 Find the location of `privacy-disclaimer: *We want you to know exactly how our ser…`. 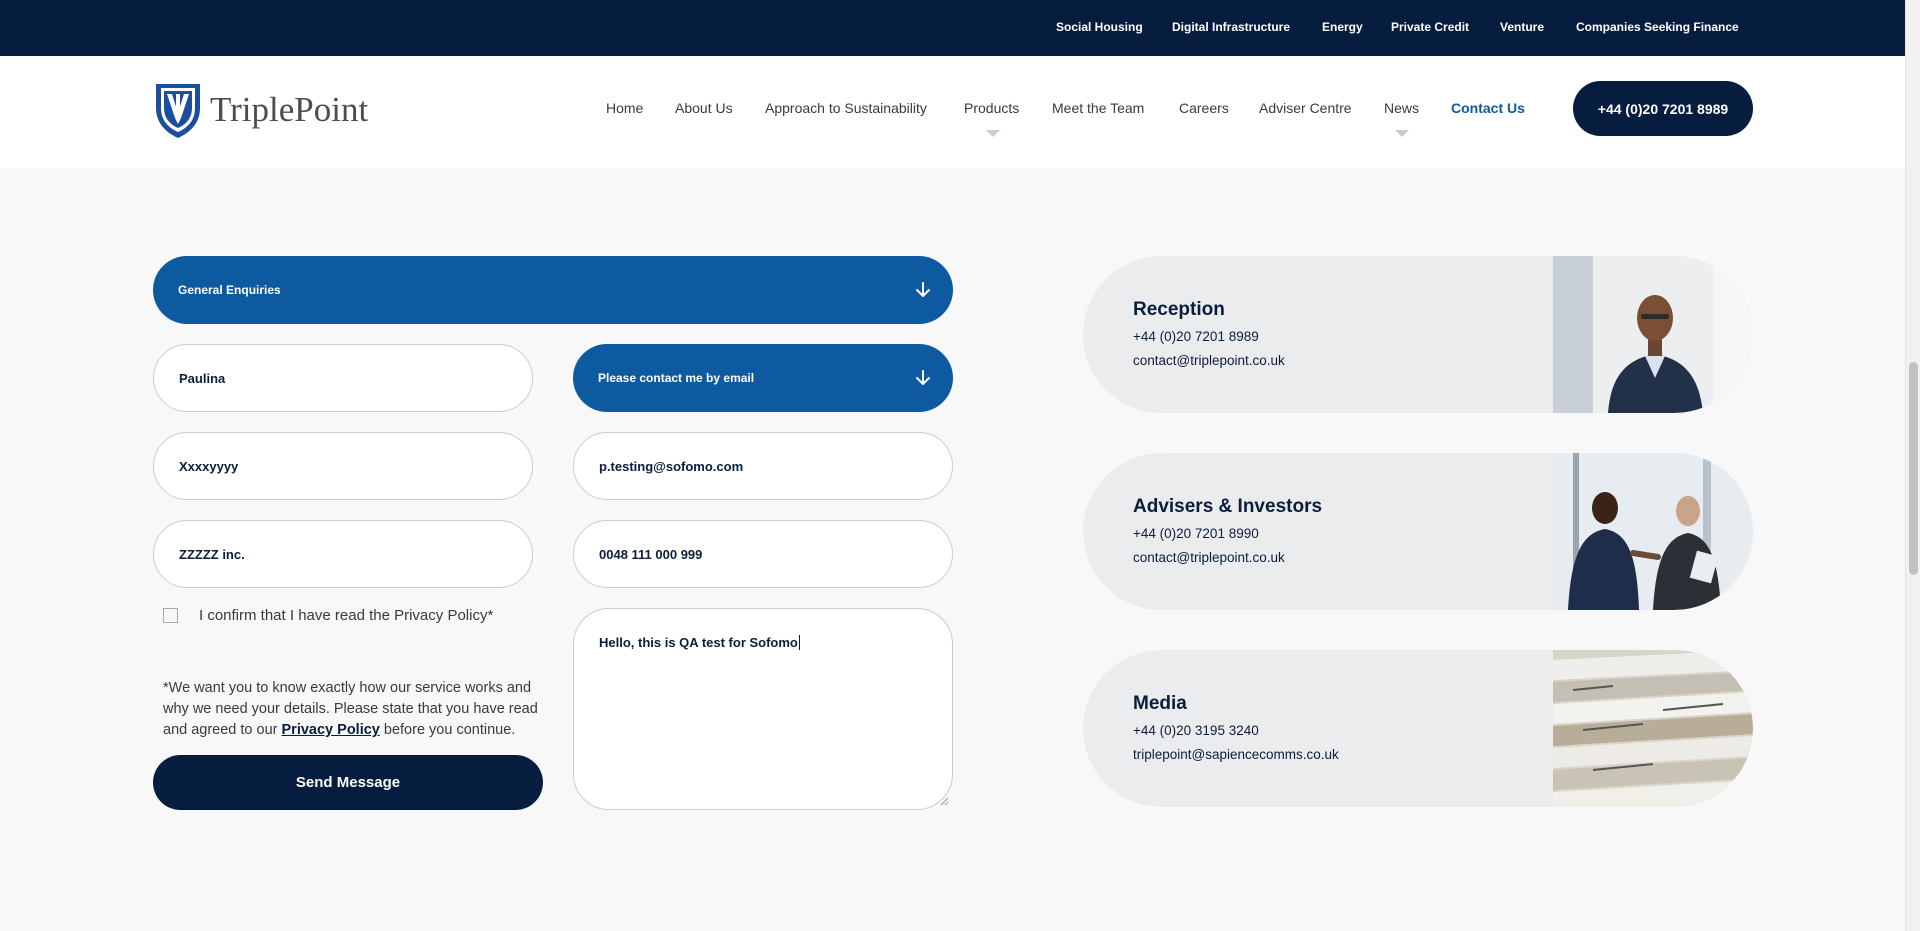

privacy-disclaimer: *We want you to know exactly how our ser… is located at coordinates (353, 709).